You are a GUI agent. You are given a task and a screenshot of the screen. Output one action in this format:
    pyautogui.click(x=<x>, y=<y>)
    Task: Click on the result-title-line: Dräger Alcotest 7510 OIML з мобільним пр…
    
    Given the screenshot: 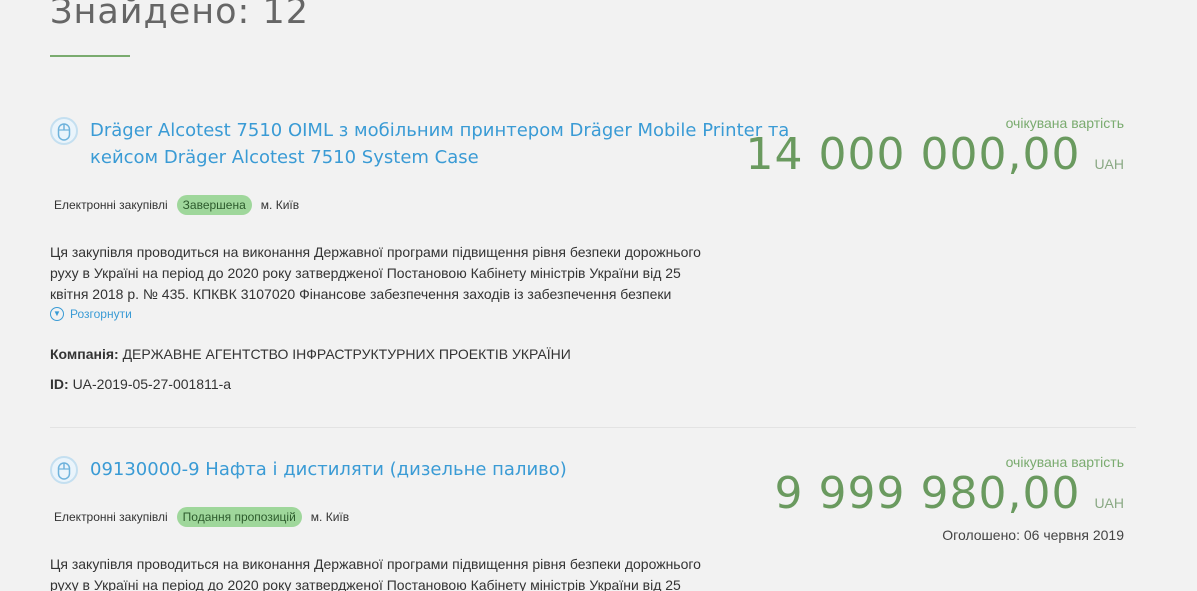 What is the action you would take?
    pyautogui.click(x=440, y=130)
    